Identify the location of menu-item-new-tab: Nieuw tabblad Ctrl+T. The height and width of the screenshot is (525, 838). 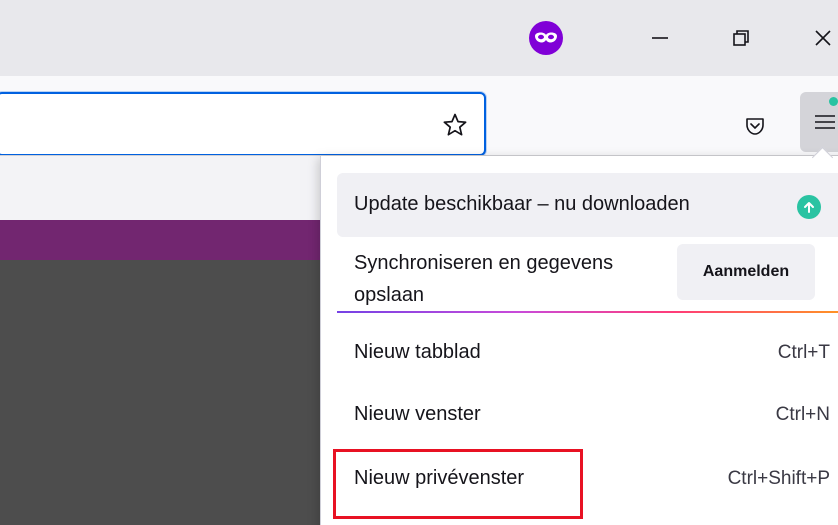
(579, 355).